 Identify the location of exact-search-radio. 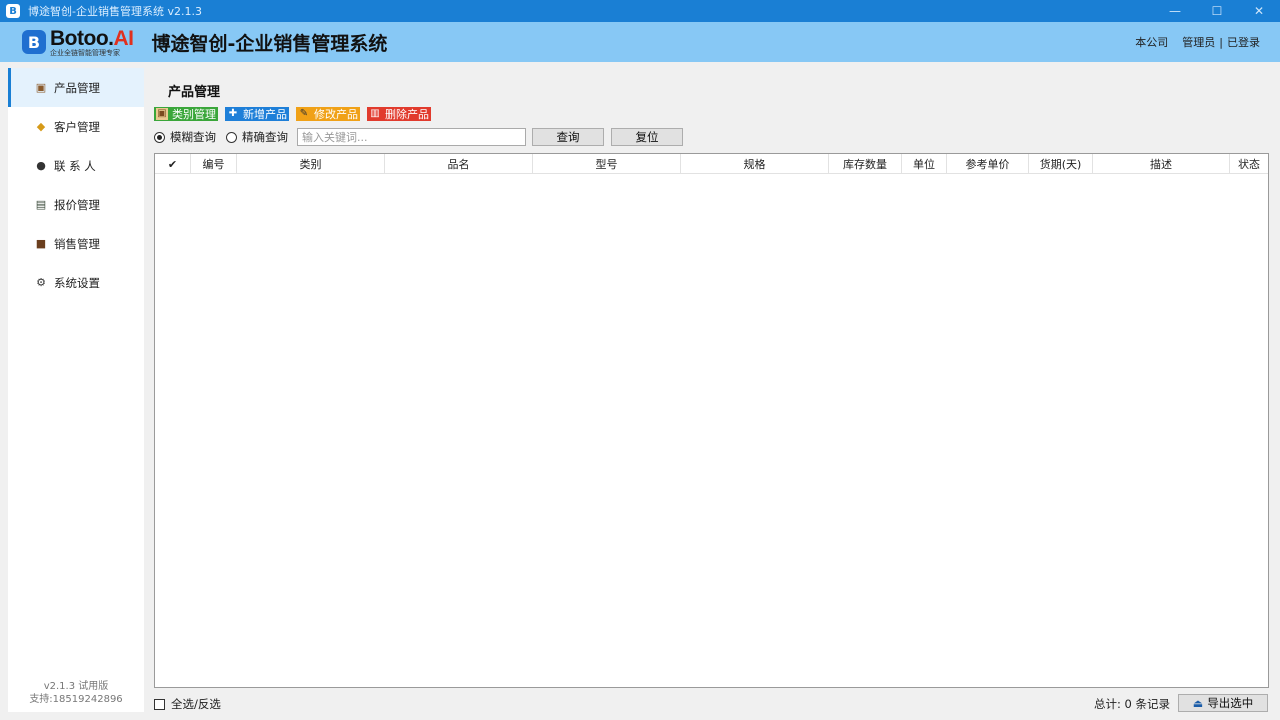
(231, 137).